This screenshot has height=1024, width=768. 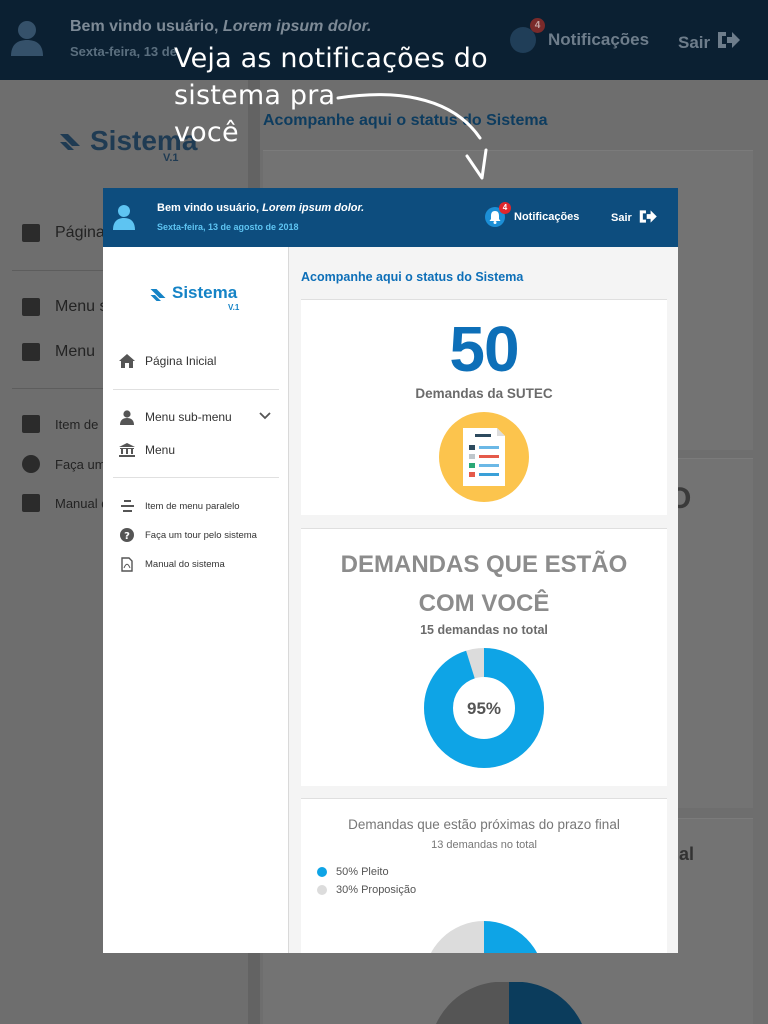 I want to click on notification-badge: 4, so click(x=505, y=208).